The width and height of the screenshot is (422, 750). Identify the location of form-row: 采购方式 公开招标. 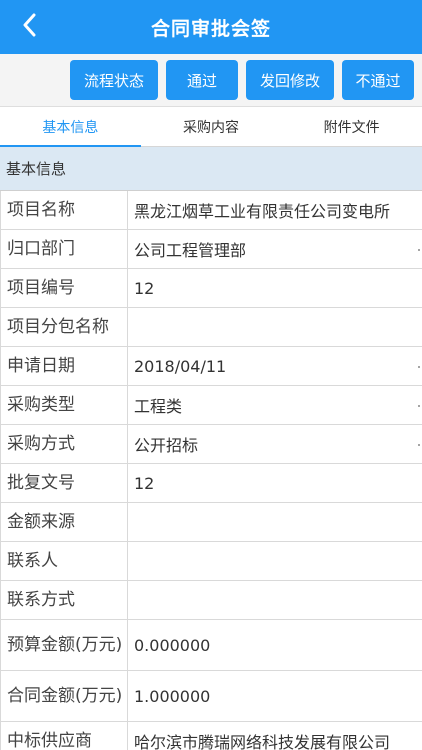
(211, 444).